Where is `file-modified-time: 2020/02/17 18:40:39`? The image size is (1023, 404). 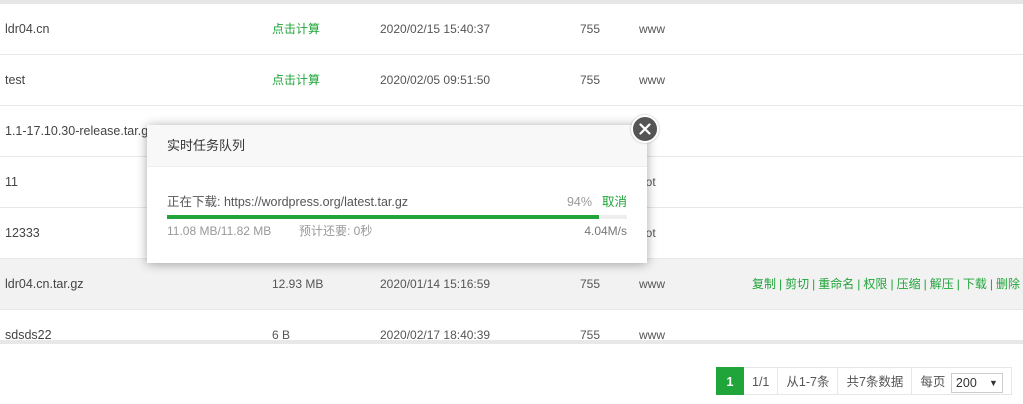 file-modified-time: 2020/02/17 18:40:39 is located at coordinates (435, 335).